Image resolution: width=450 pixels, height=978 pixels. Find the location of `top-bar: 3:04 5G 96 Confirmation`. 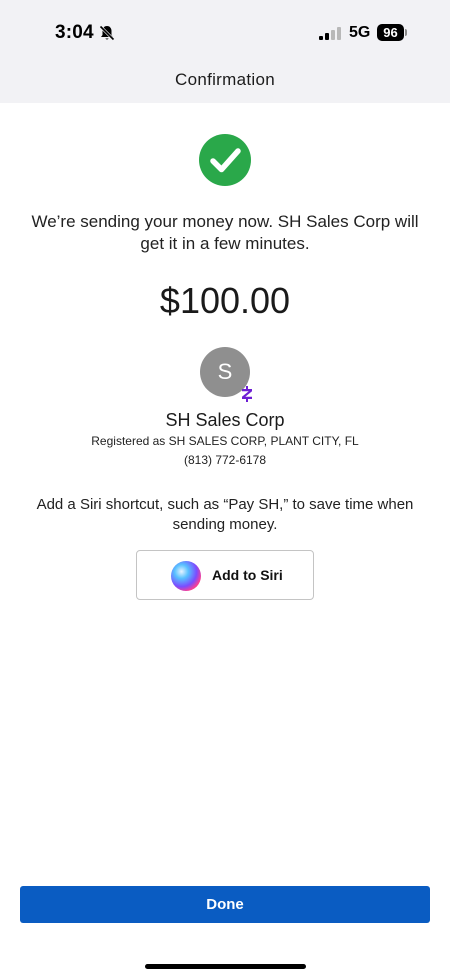

top-bar: 3:04 5G 96 Confirmation is located at coordinates (225, 51).